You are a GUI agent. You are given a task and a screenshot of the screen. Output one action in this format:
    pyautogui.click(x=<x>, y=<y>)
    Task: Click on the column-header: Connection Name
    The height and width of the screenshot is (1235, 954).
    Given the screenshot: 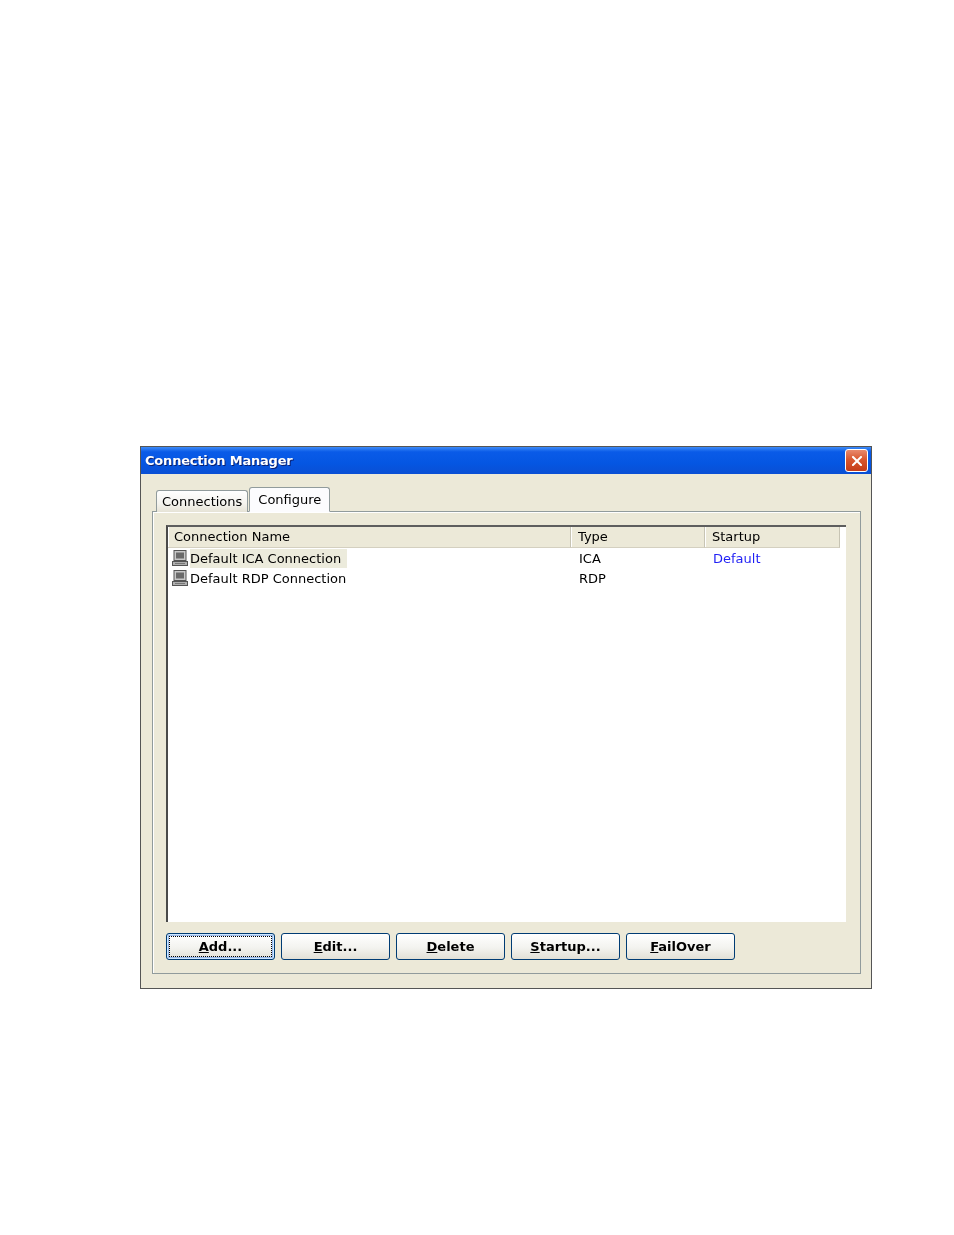 What is the action you would take?
    pyautogui.click(x=369, y=537)
    